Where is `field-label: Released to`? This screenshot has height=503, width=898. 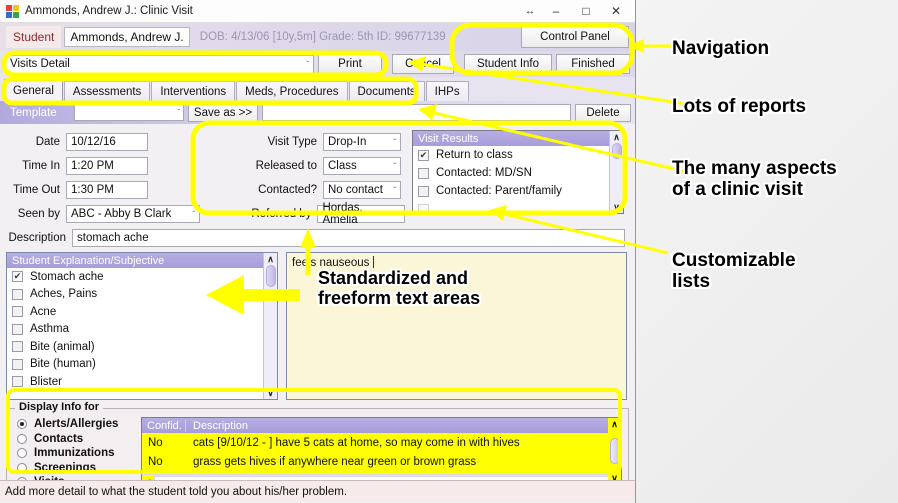 field-label: Released to is located at coordinates (286, 166).